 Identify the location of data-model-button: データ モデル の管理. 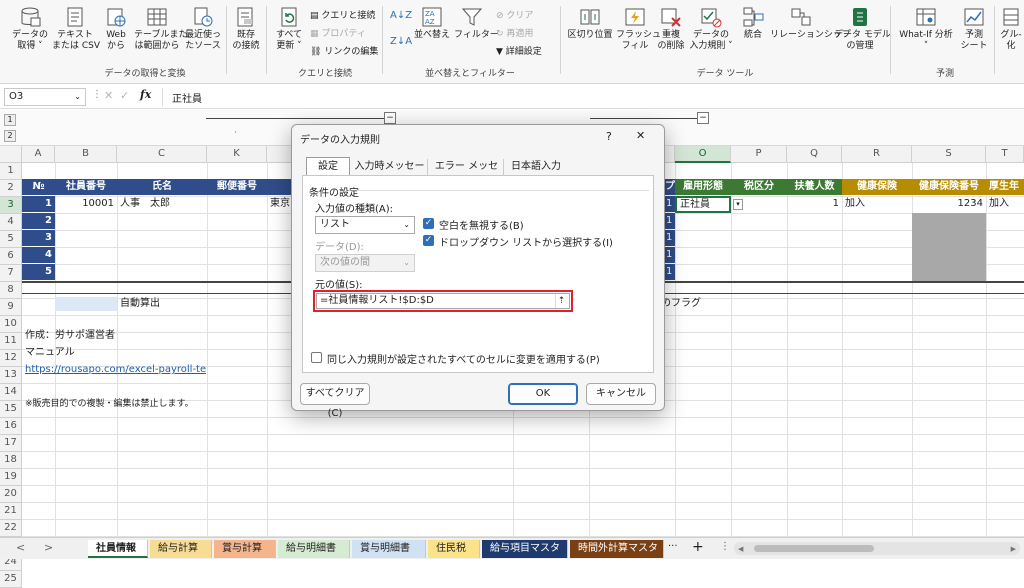
(862, 29).